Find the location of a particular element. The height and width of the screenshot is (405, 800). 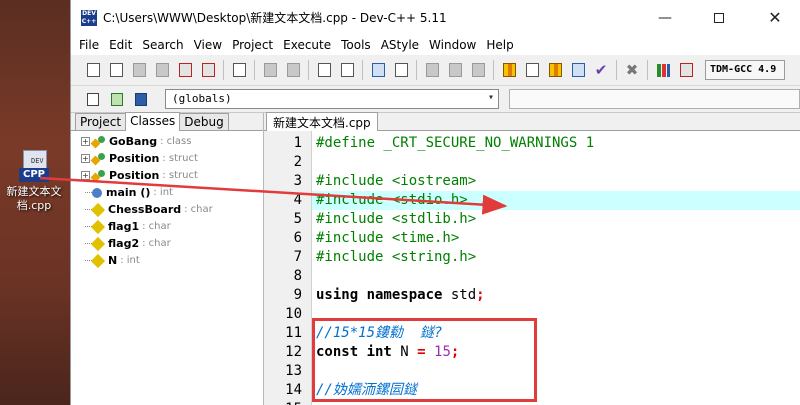

tab-classes: Classes is located at coordinates (153, 121).